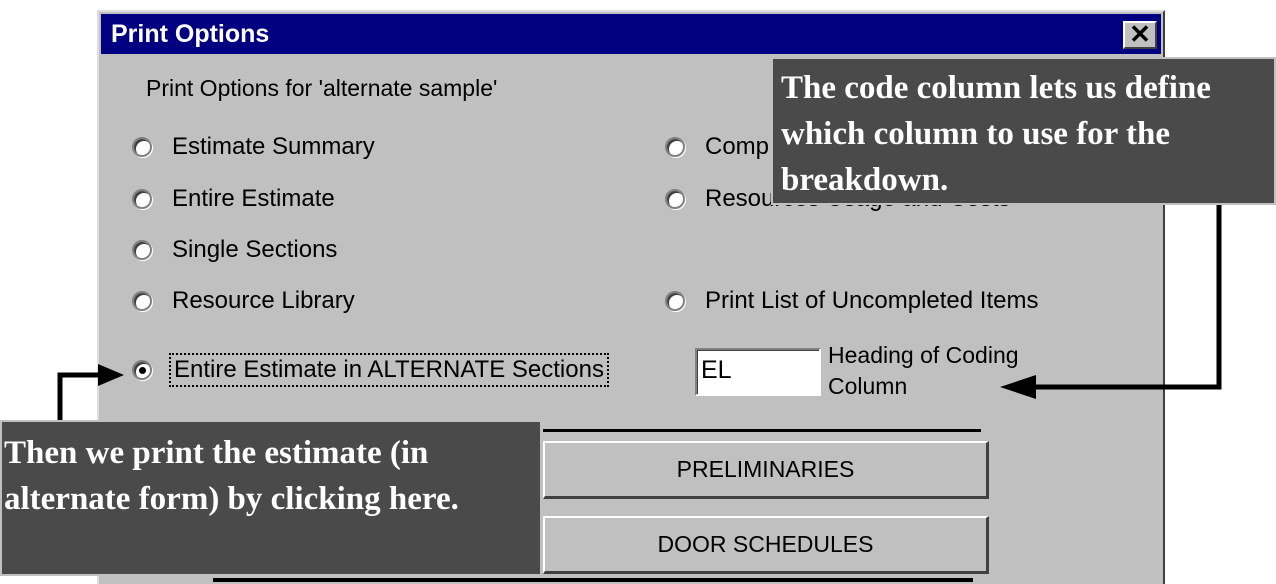 The width and height of the screenshot is (1276, 584). What do you see at coordinates (322, 88) in the screenshot?
I see `dialog-subtitle: Print Options for 'alternate sample'` at bounding box center [322, 88].